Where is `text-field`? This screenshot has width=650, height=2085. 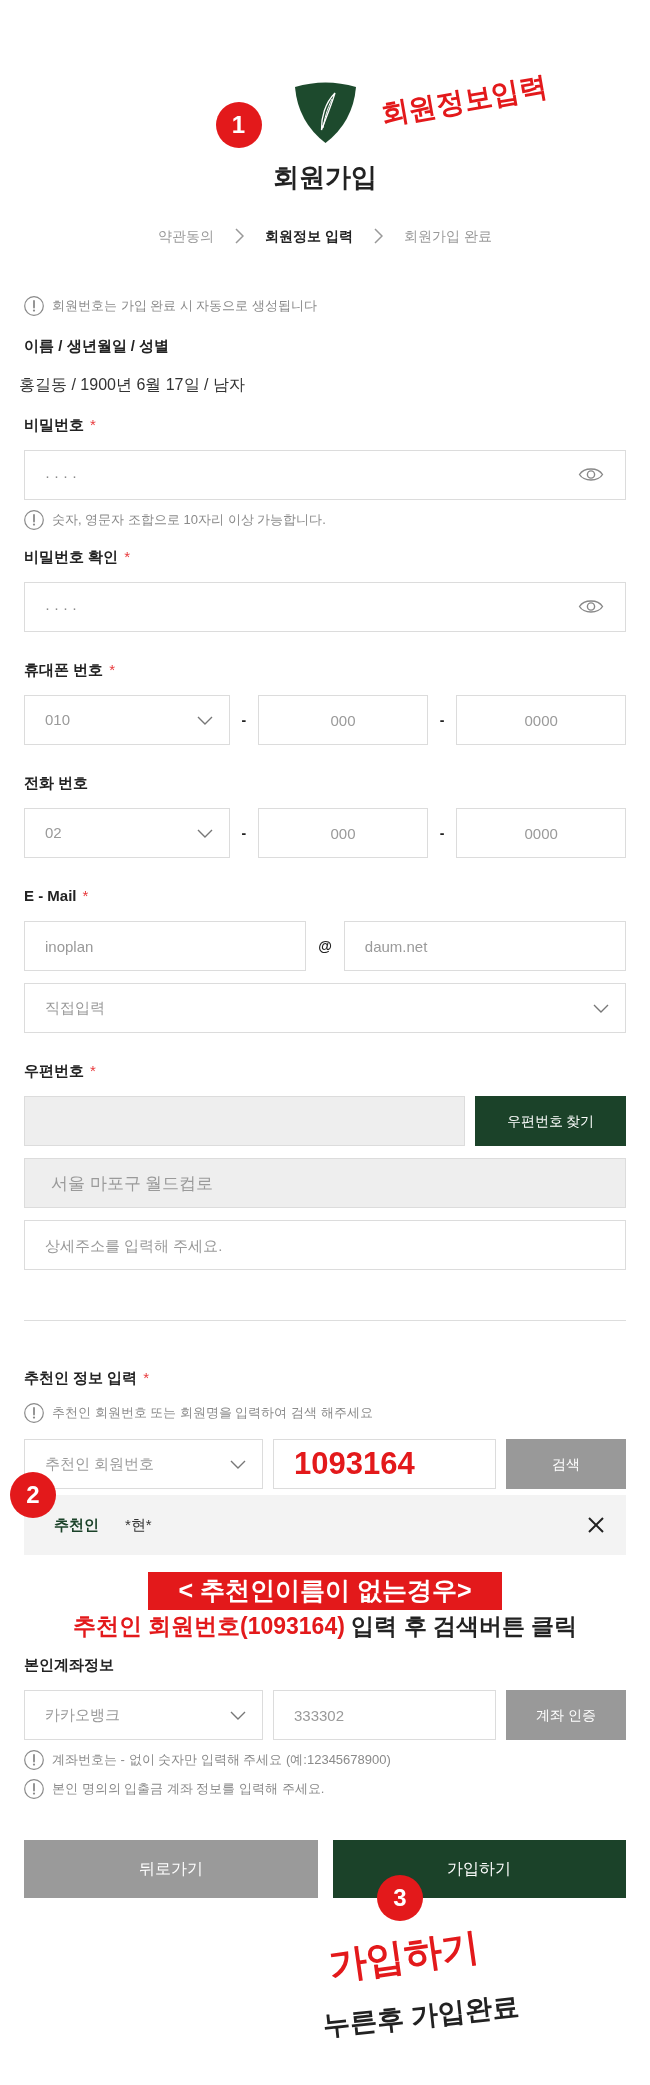 text-field is located at coordinates (244, 1121).